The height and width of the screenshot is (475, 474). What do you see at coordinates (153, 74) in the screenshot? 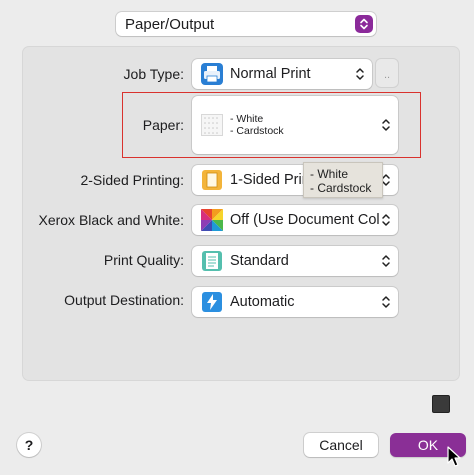
I see `job-type-label: Job Type:` at bounding box center [153, 74].